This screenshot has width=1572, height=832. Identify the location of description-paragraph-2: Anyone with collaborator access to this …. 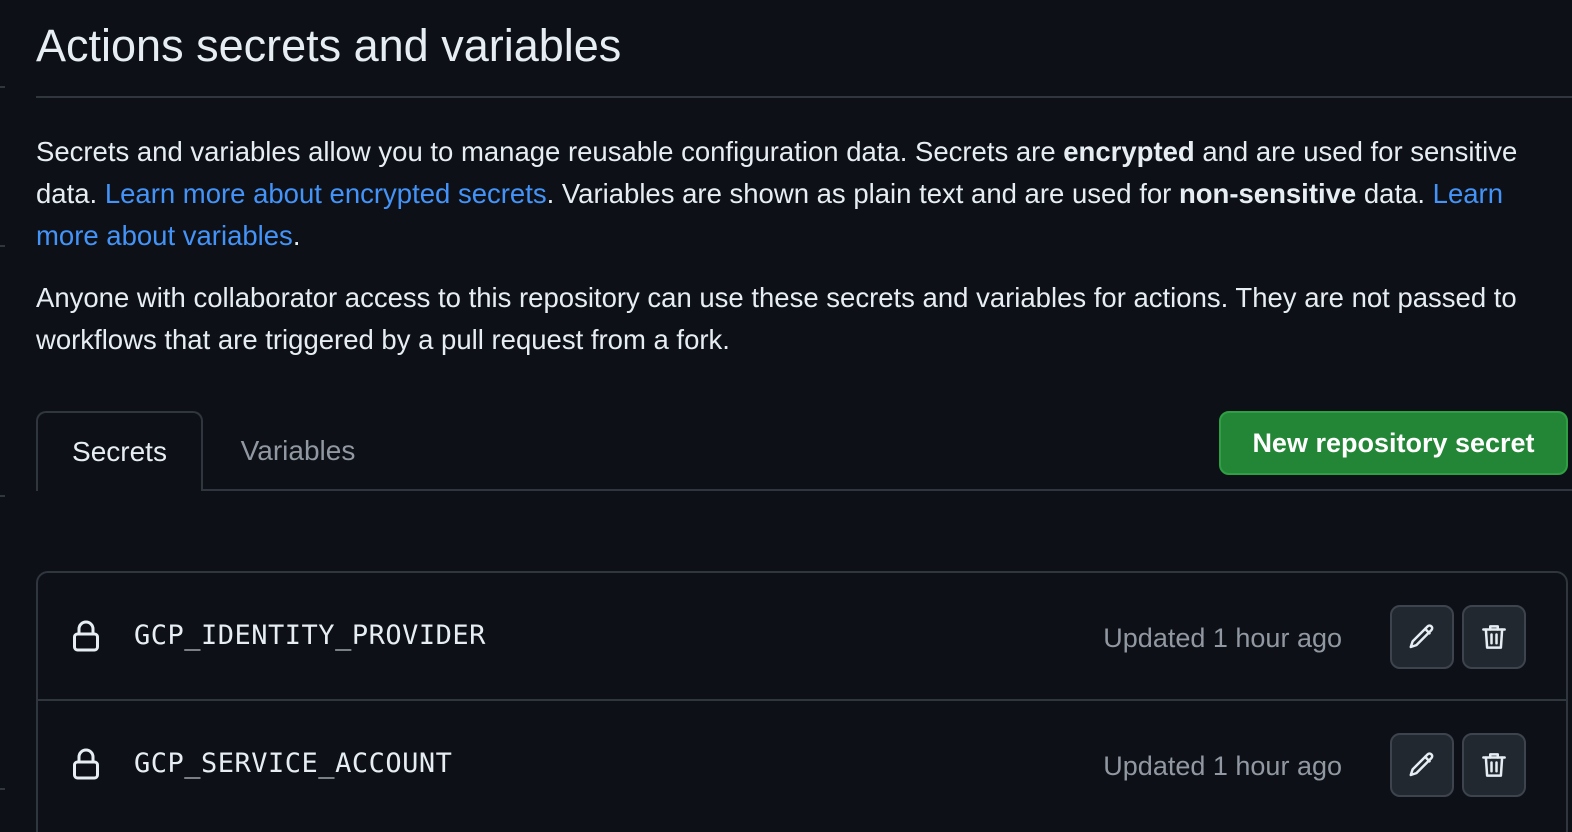
(776, 318).